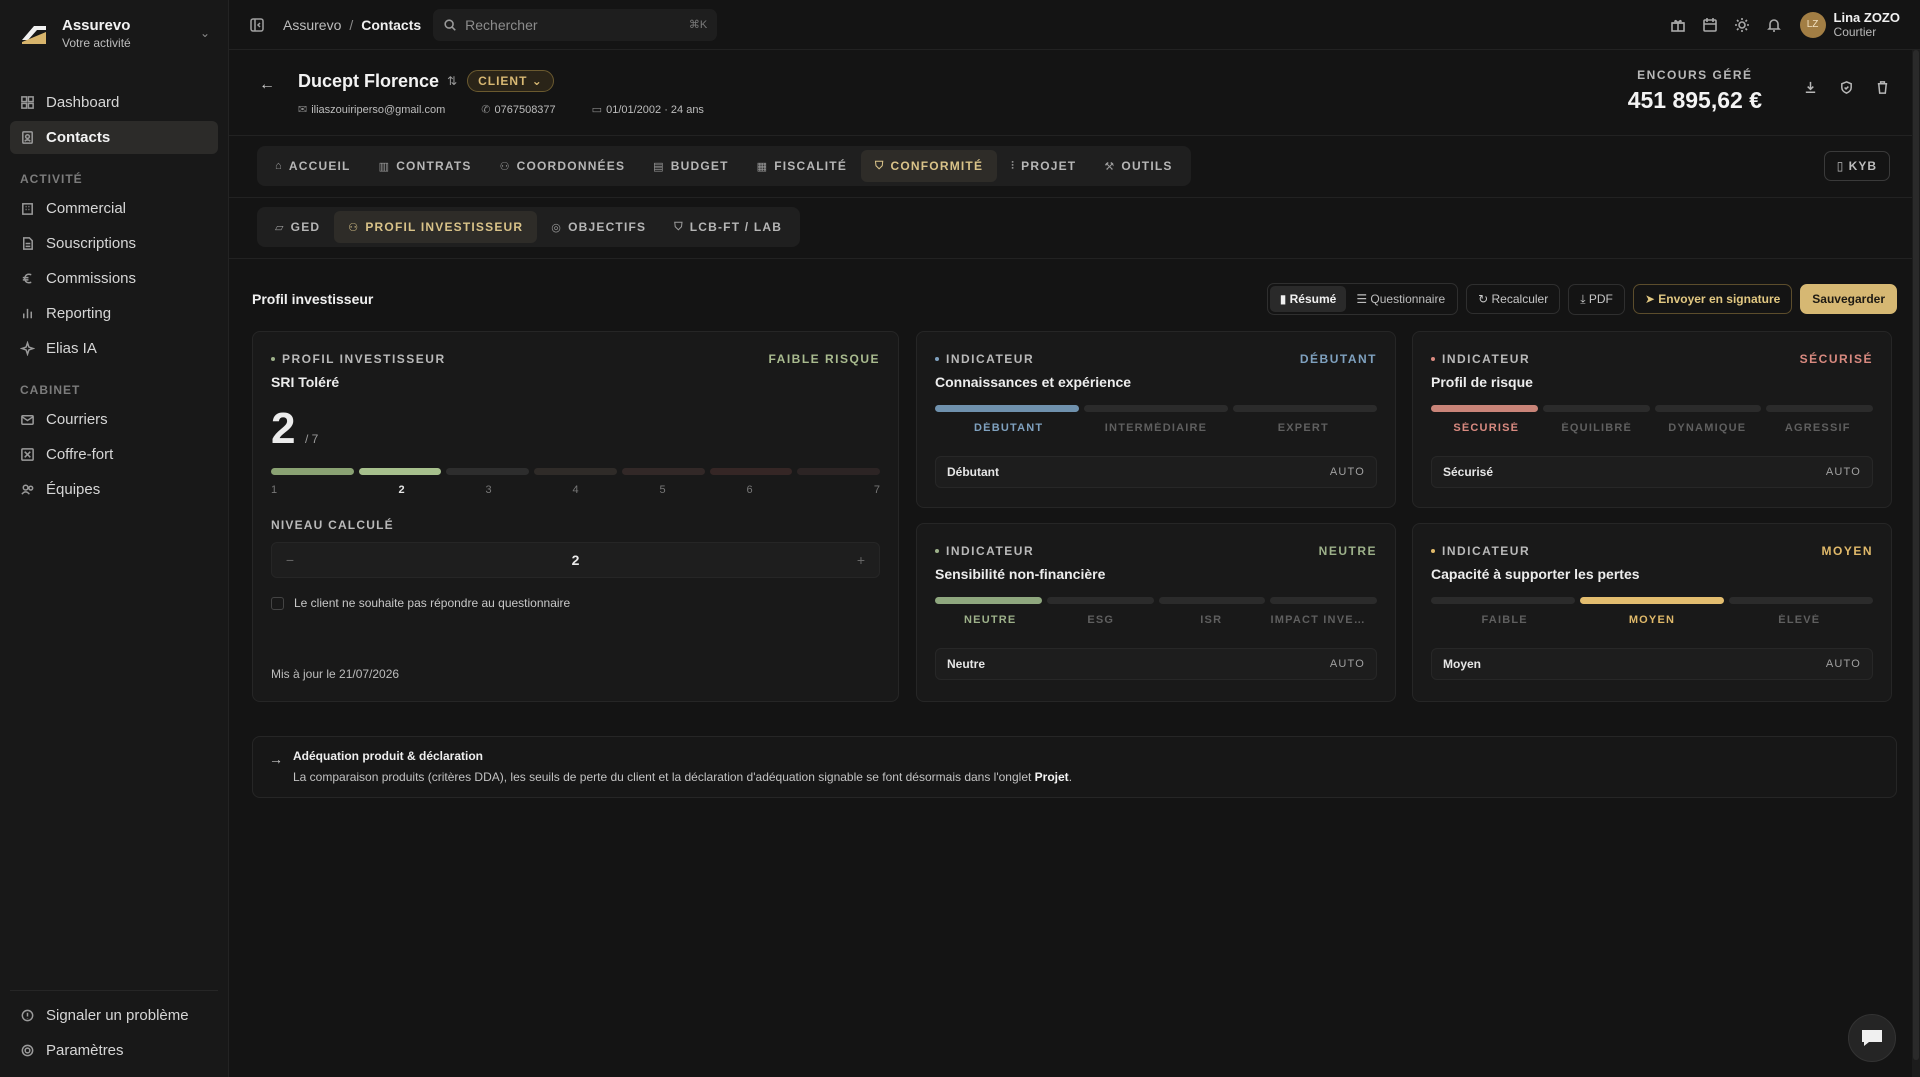 The height and width of the screenshot is (1077, 1920). Describe the element at coordinates (204, 33) in the screenshot. I see `chevron-down-icon: ⌄` at that location.